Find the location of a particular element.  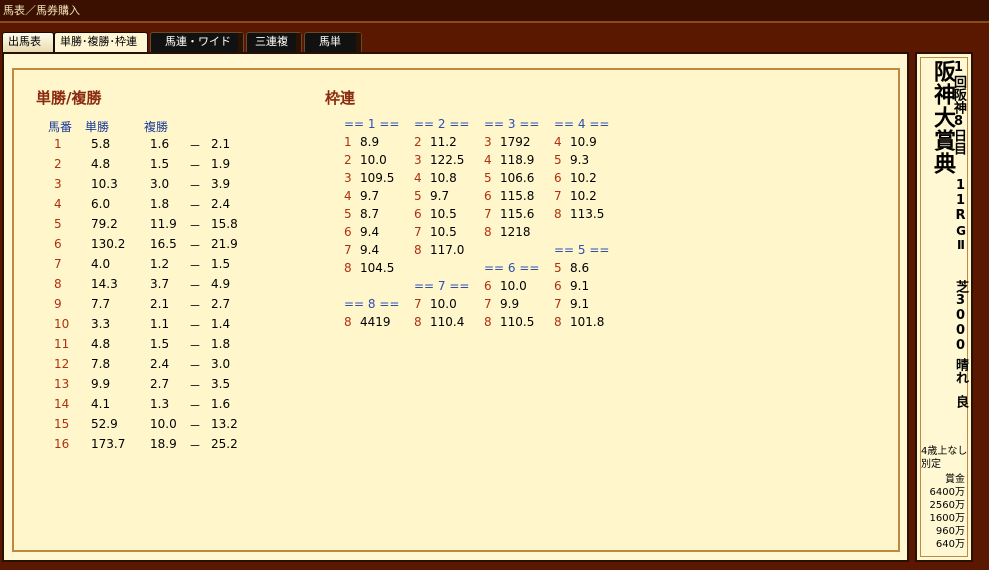

bracket-odds: 101.8 is located at coordinates (587, 322).